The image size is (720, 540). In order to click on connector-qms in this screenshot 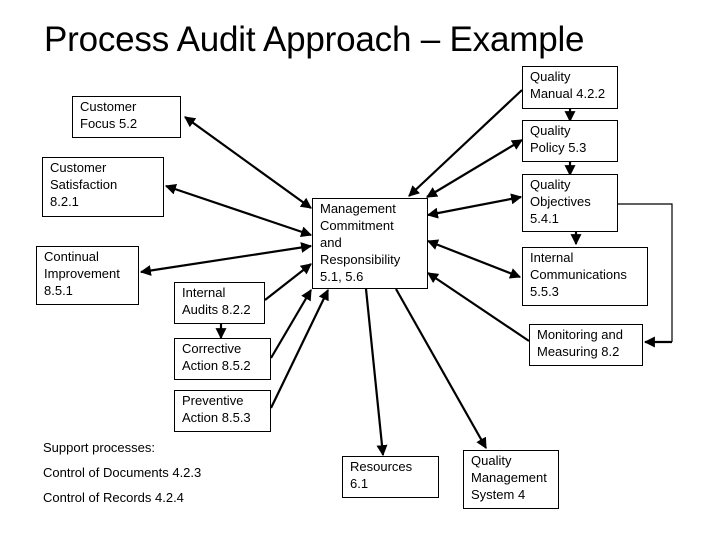, I will do `click(441, 368)`.